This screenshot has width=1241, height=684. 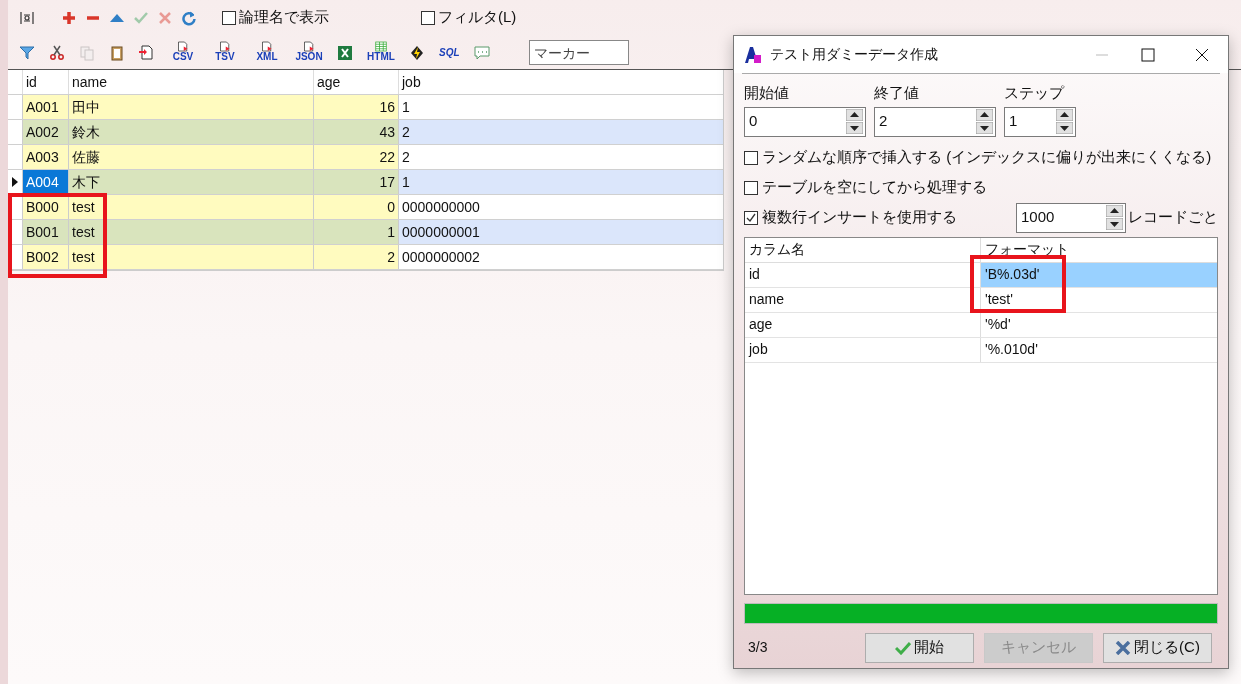 I want to click on table-cell: A003, so click(x=45, y=157).